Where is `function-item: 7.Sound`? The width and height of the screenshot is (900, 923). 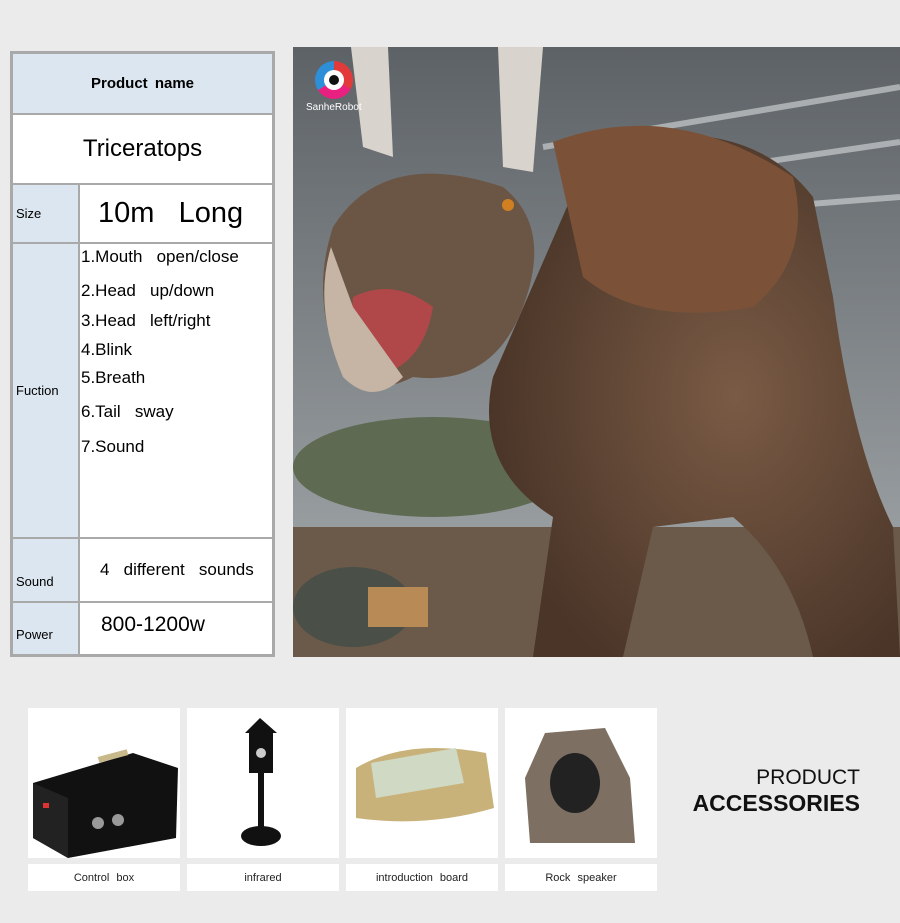
function-item: 7.Sound is located at coordinates (113, 446).